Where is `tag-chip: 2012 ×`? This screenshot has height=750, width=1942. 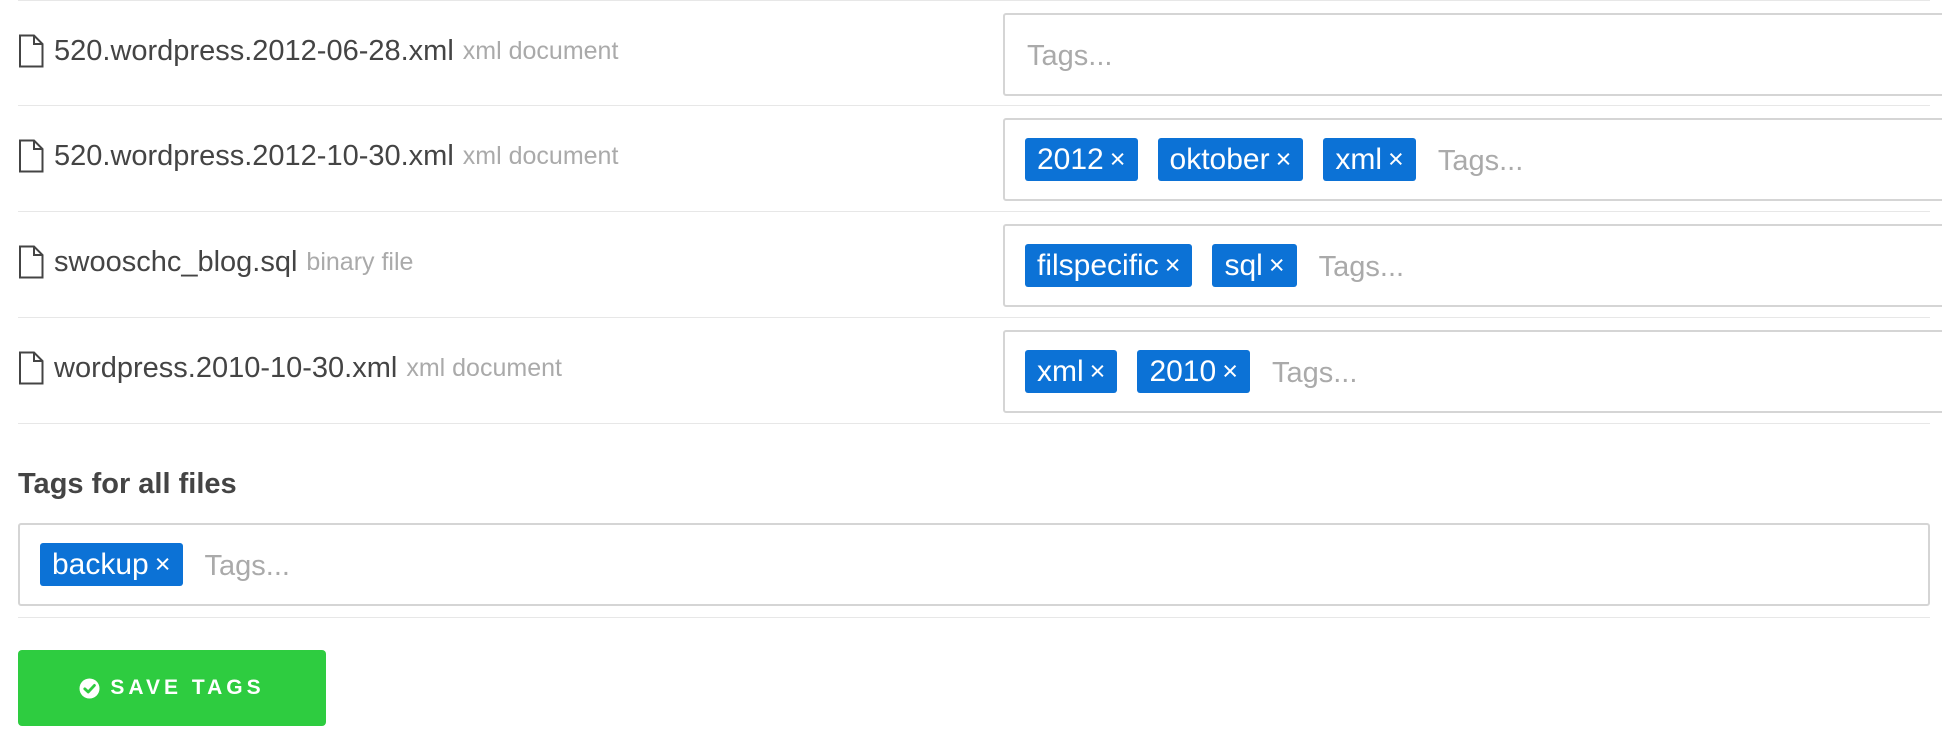
tag-chip: 2012 × is located at coordinates (1081, 159).